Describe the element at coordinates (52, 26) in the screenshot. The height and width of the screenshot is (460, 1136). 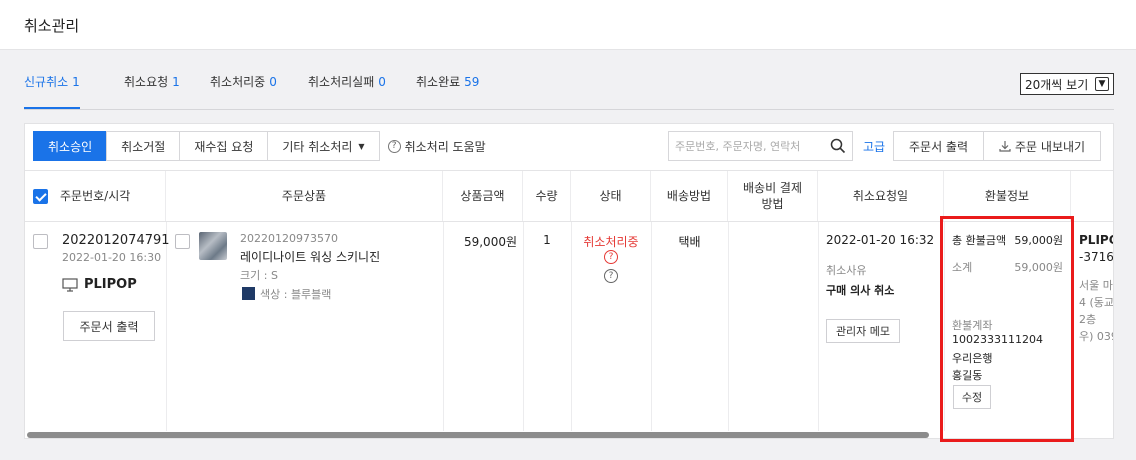
I see `page-title: 취소관리` at that location.